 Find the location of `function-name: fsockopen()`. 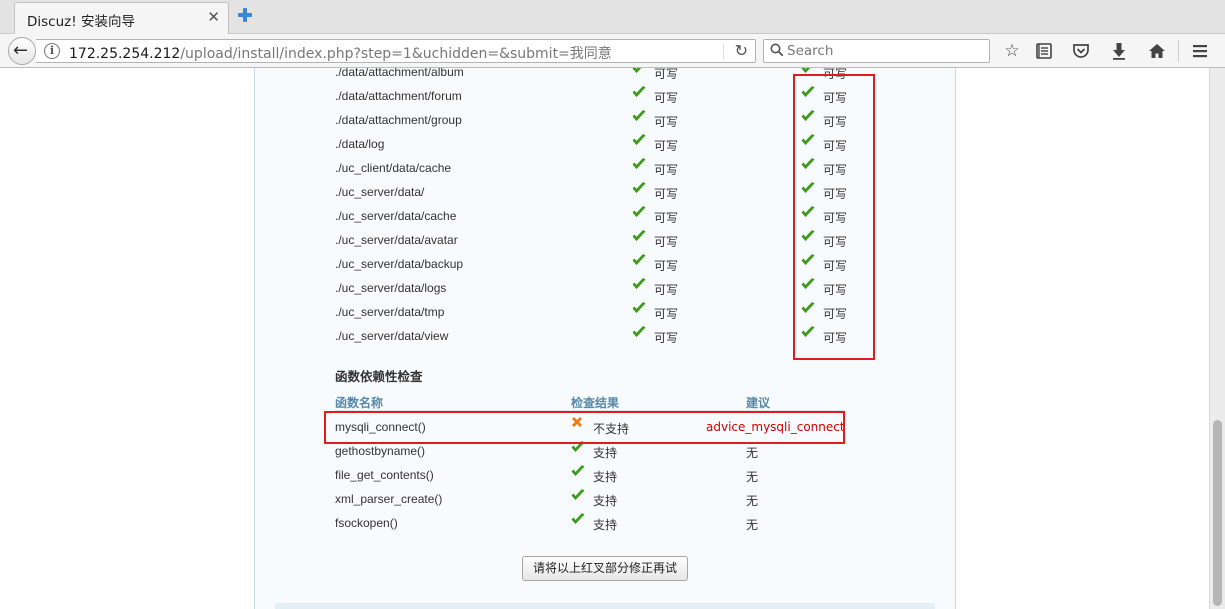

function-name: fsockopen() is located at coordinates (366, 523).